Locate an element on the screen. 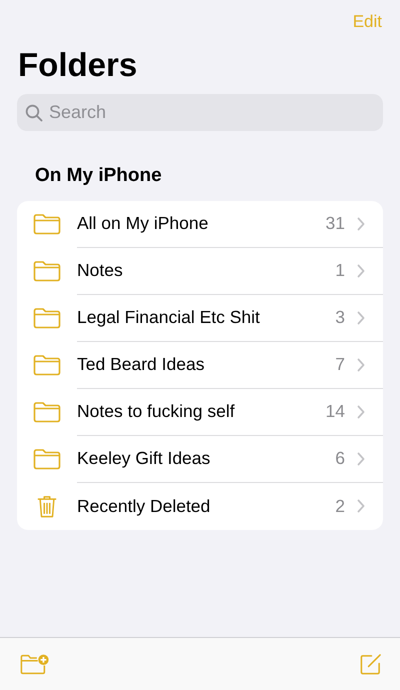 The width and height of the screenshot is (400, 690). section-header: On My iPhone is located at coordinates (98, 175).